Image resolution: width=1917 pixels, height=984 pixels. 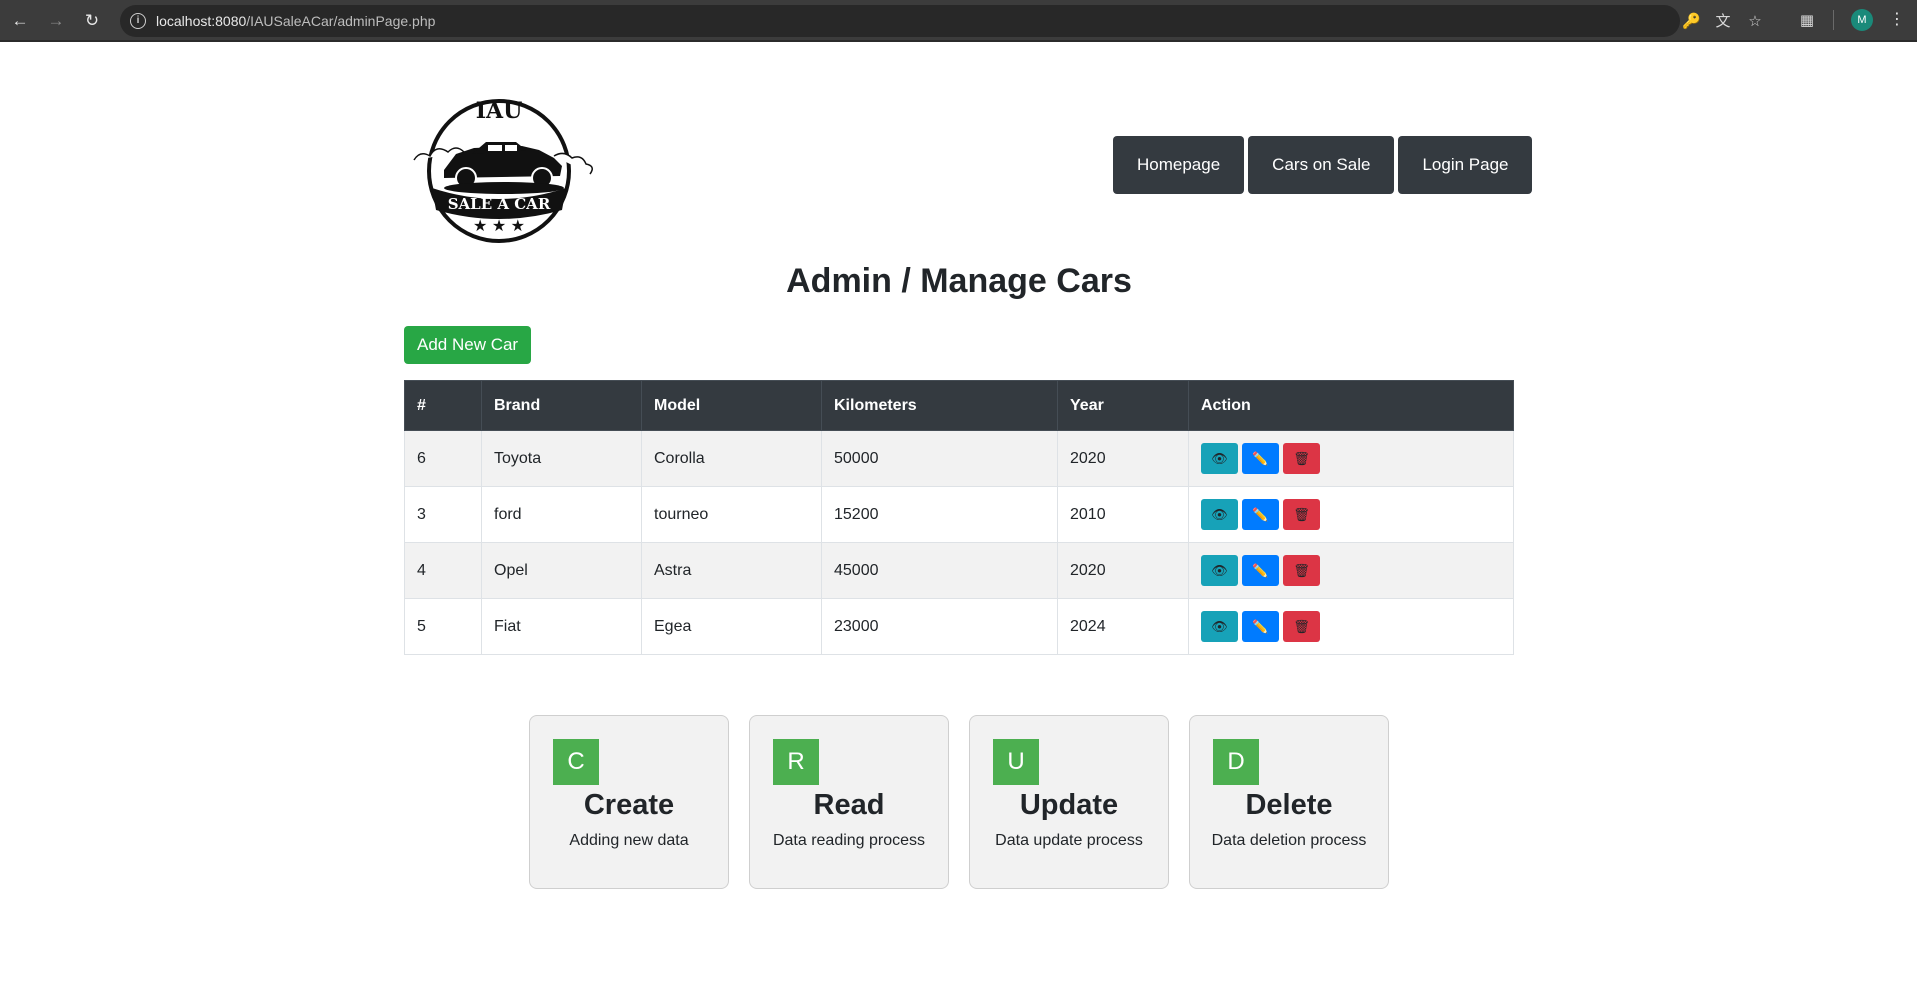 What do you see at coordinates (1897, 20) in the screenshot?
I see `more-menu-icon: ⋮` at bounding box center [1897, 20].